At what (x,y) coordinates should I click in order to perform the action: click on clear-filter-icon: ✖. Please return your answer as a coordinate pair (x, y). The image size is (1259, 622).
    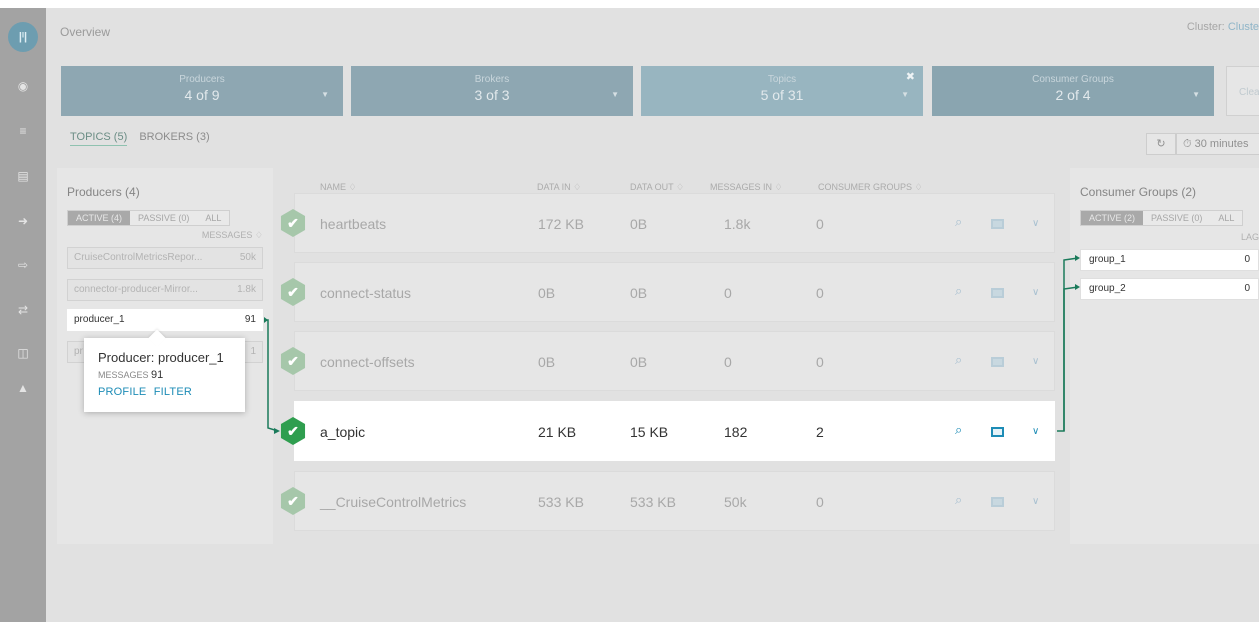
    Looking at the image, I should click on (910, 76).